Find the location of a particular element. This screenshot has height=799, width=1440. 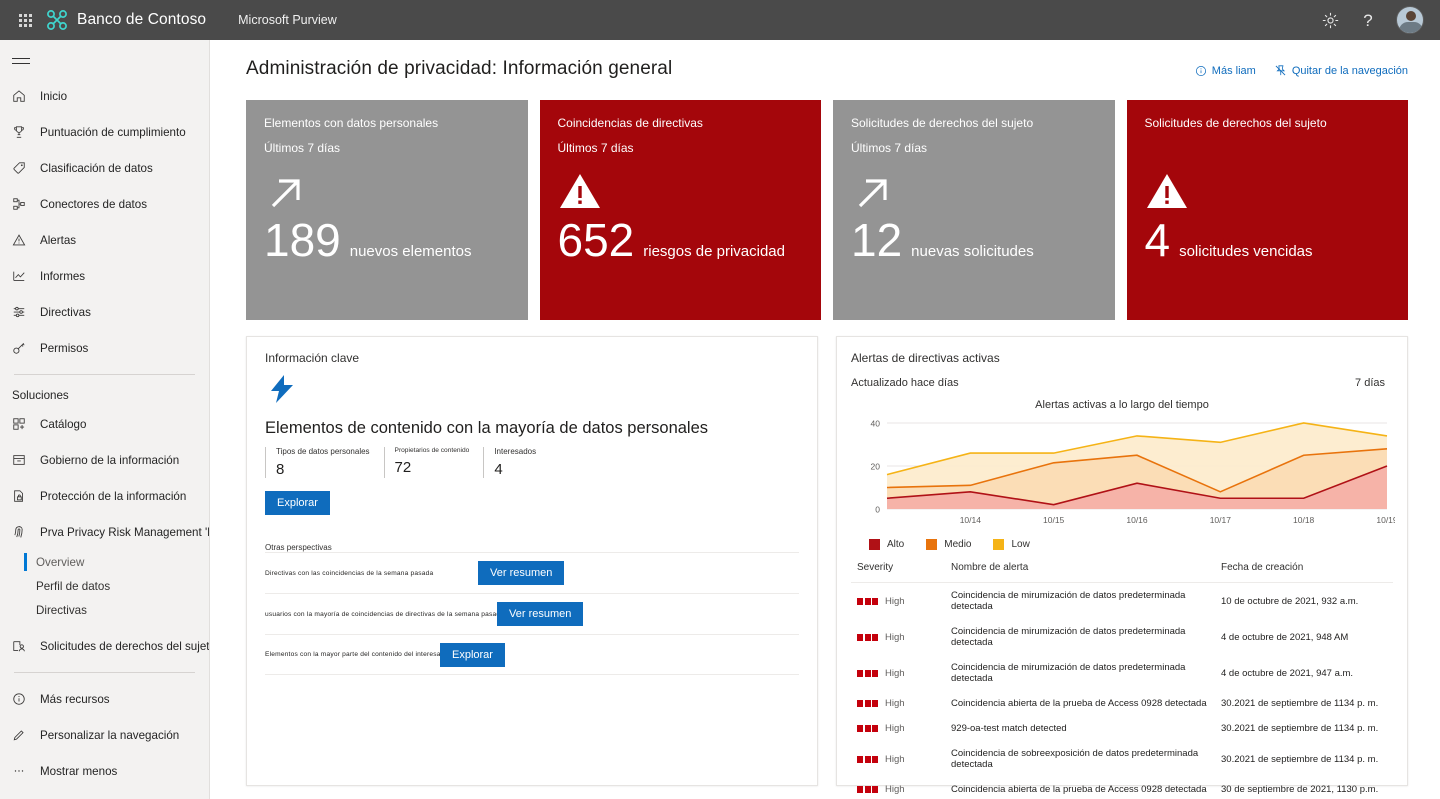

legend-label: Medio is located at coordinates (958, 544).